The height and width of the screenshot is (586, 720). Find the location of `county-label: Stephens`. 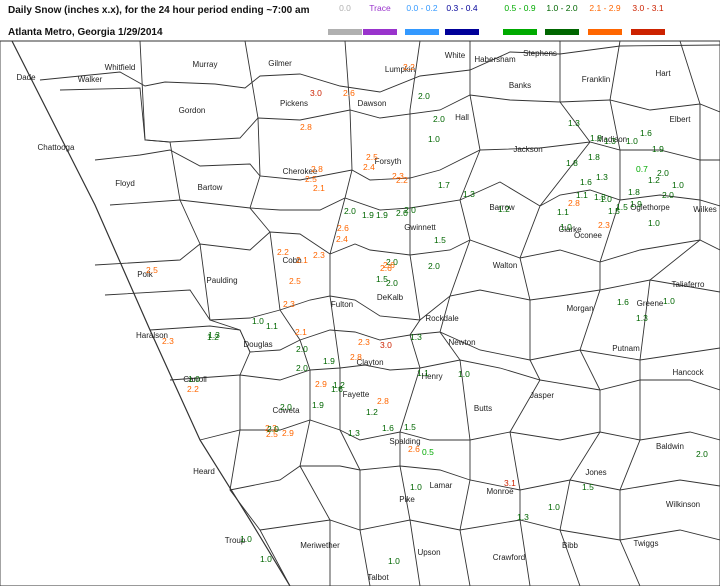

county-label: Stephens is located at coordinates (540, 53).